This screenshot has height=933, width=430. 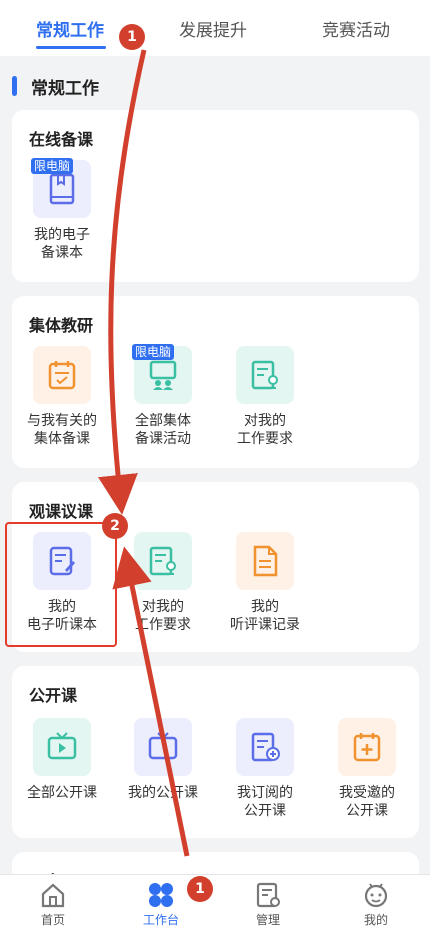 What do you see at coordinates (356, 28) in the screenshot?
I see `tab-competition: 竞赛活动` at bounding box center [356, 28].